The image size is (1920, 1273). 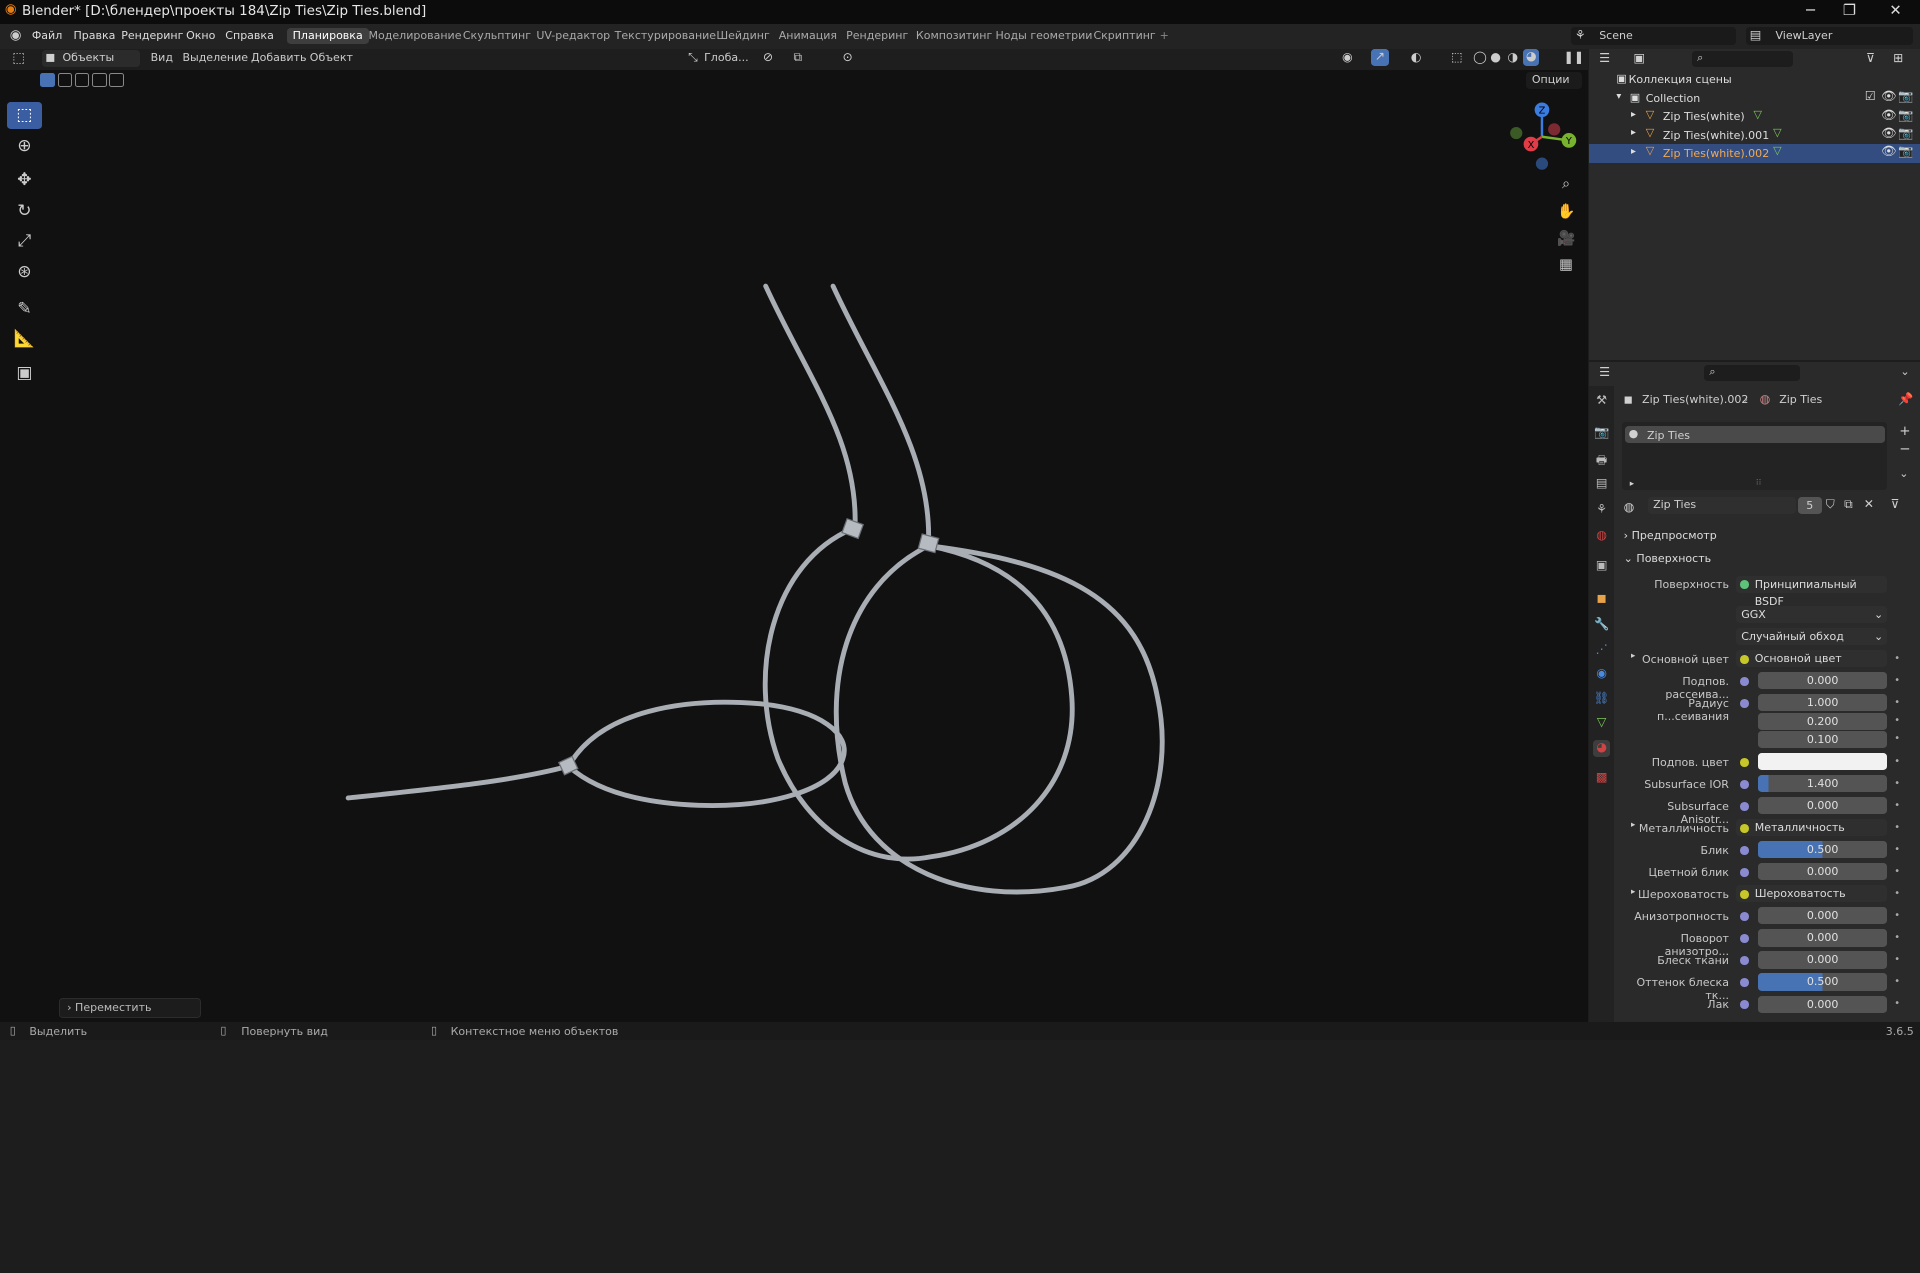 What do you see at coordinates (1601, 566) in the screenshot?
I see `collection-tab-icon: ▣` at bounding box center [1601, 566].